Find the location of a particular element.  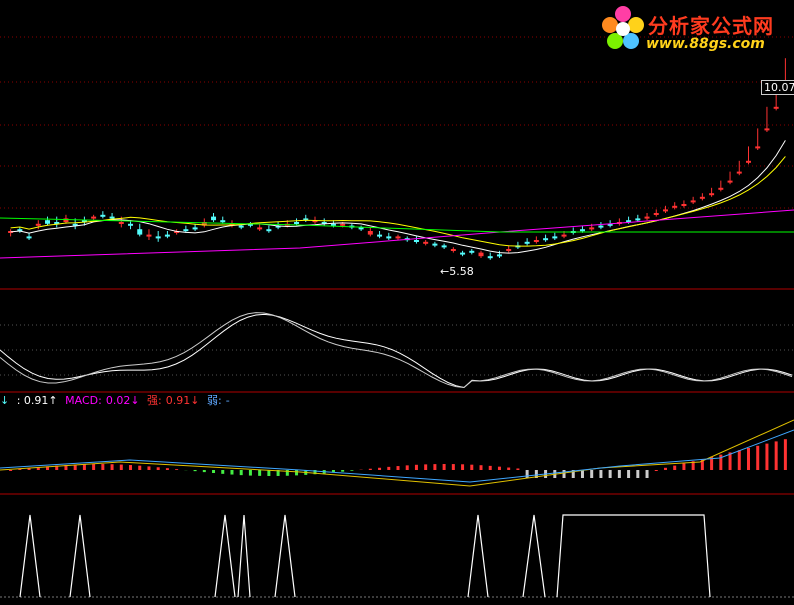

ma-line-magenta is located at coordinates (397, 234).